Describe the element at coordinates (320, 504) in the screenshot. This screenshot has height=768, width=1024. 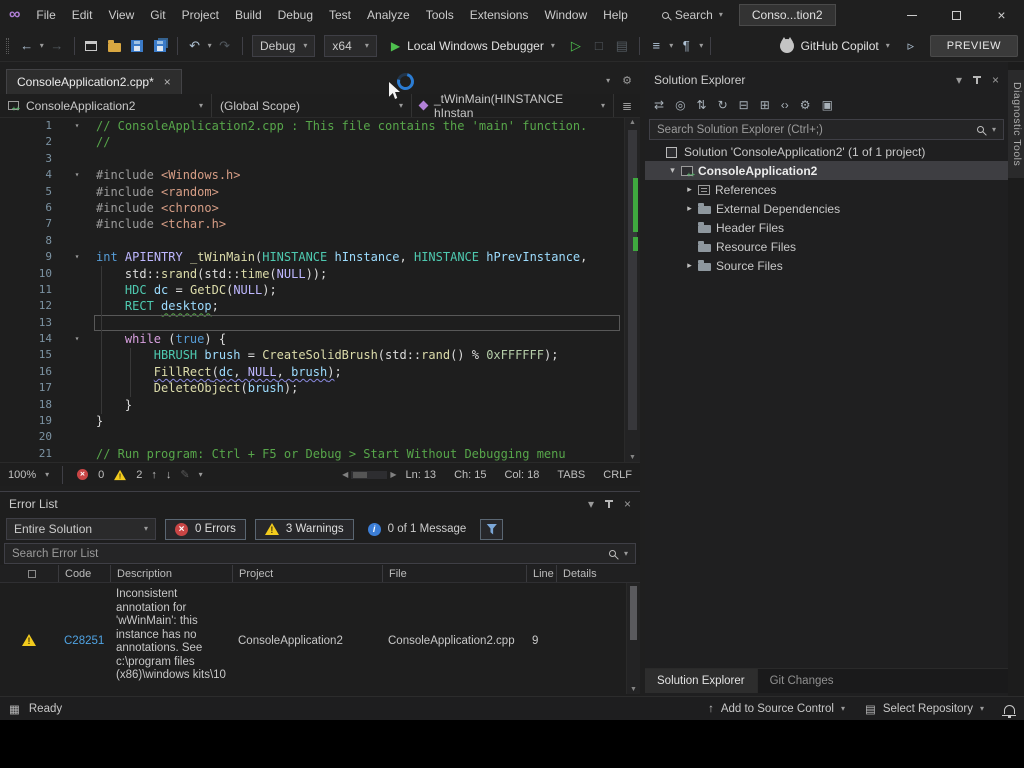
I see `error-list-titlebar: Error List ▾ ×` at that location.